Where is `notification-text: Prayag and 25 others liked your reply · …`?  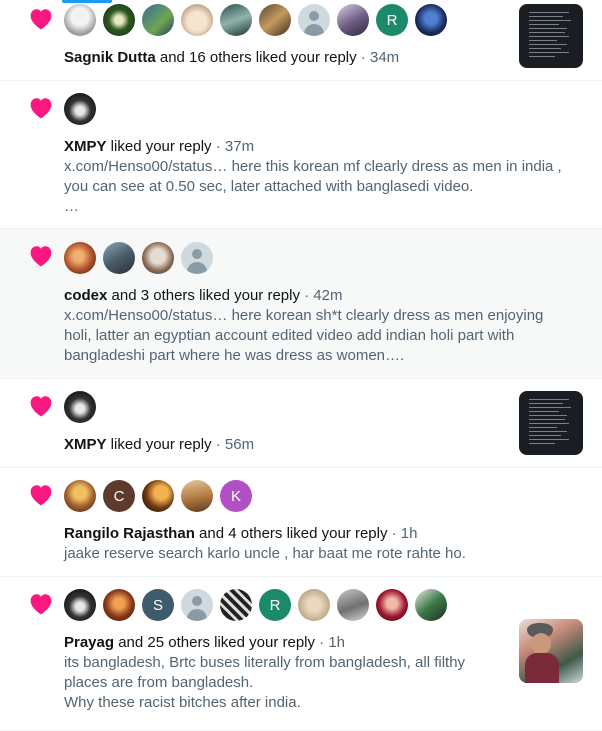
notification-text: Prayag and 25 others liked your reply · … is located at coordinates (204, 643).